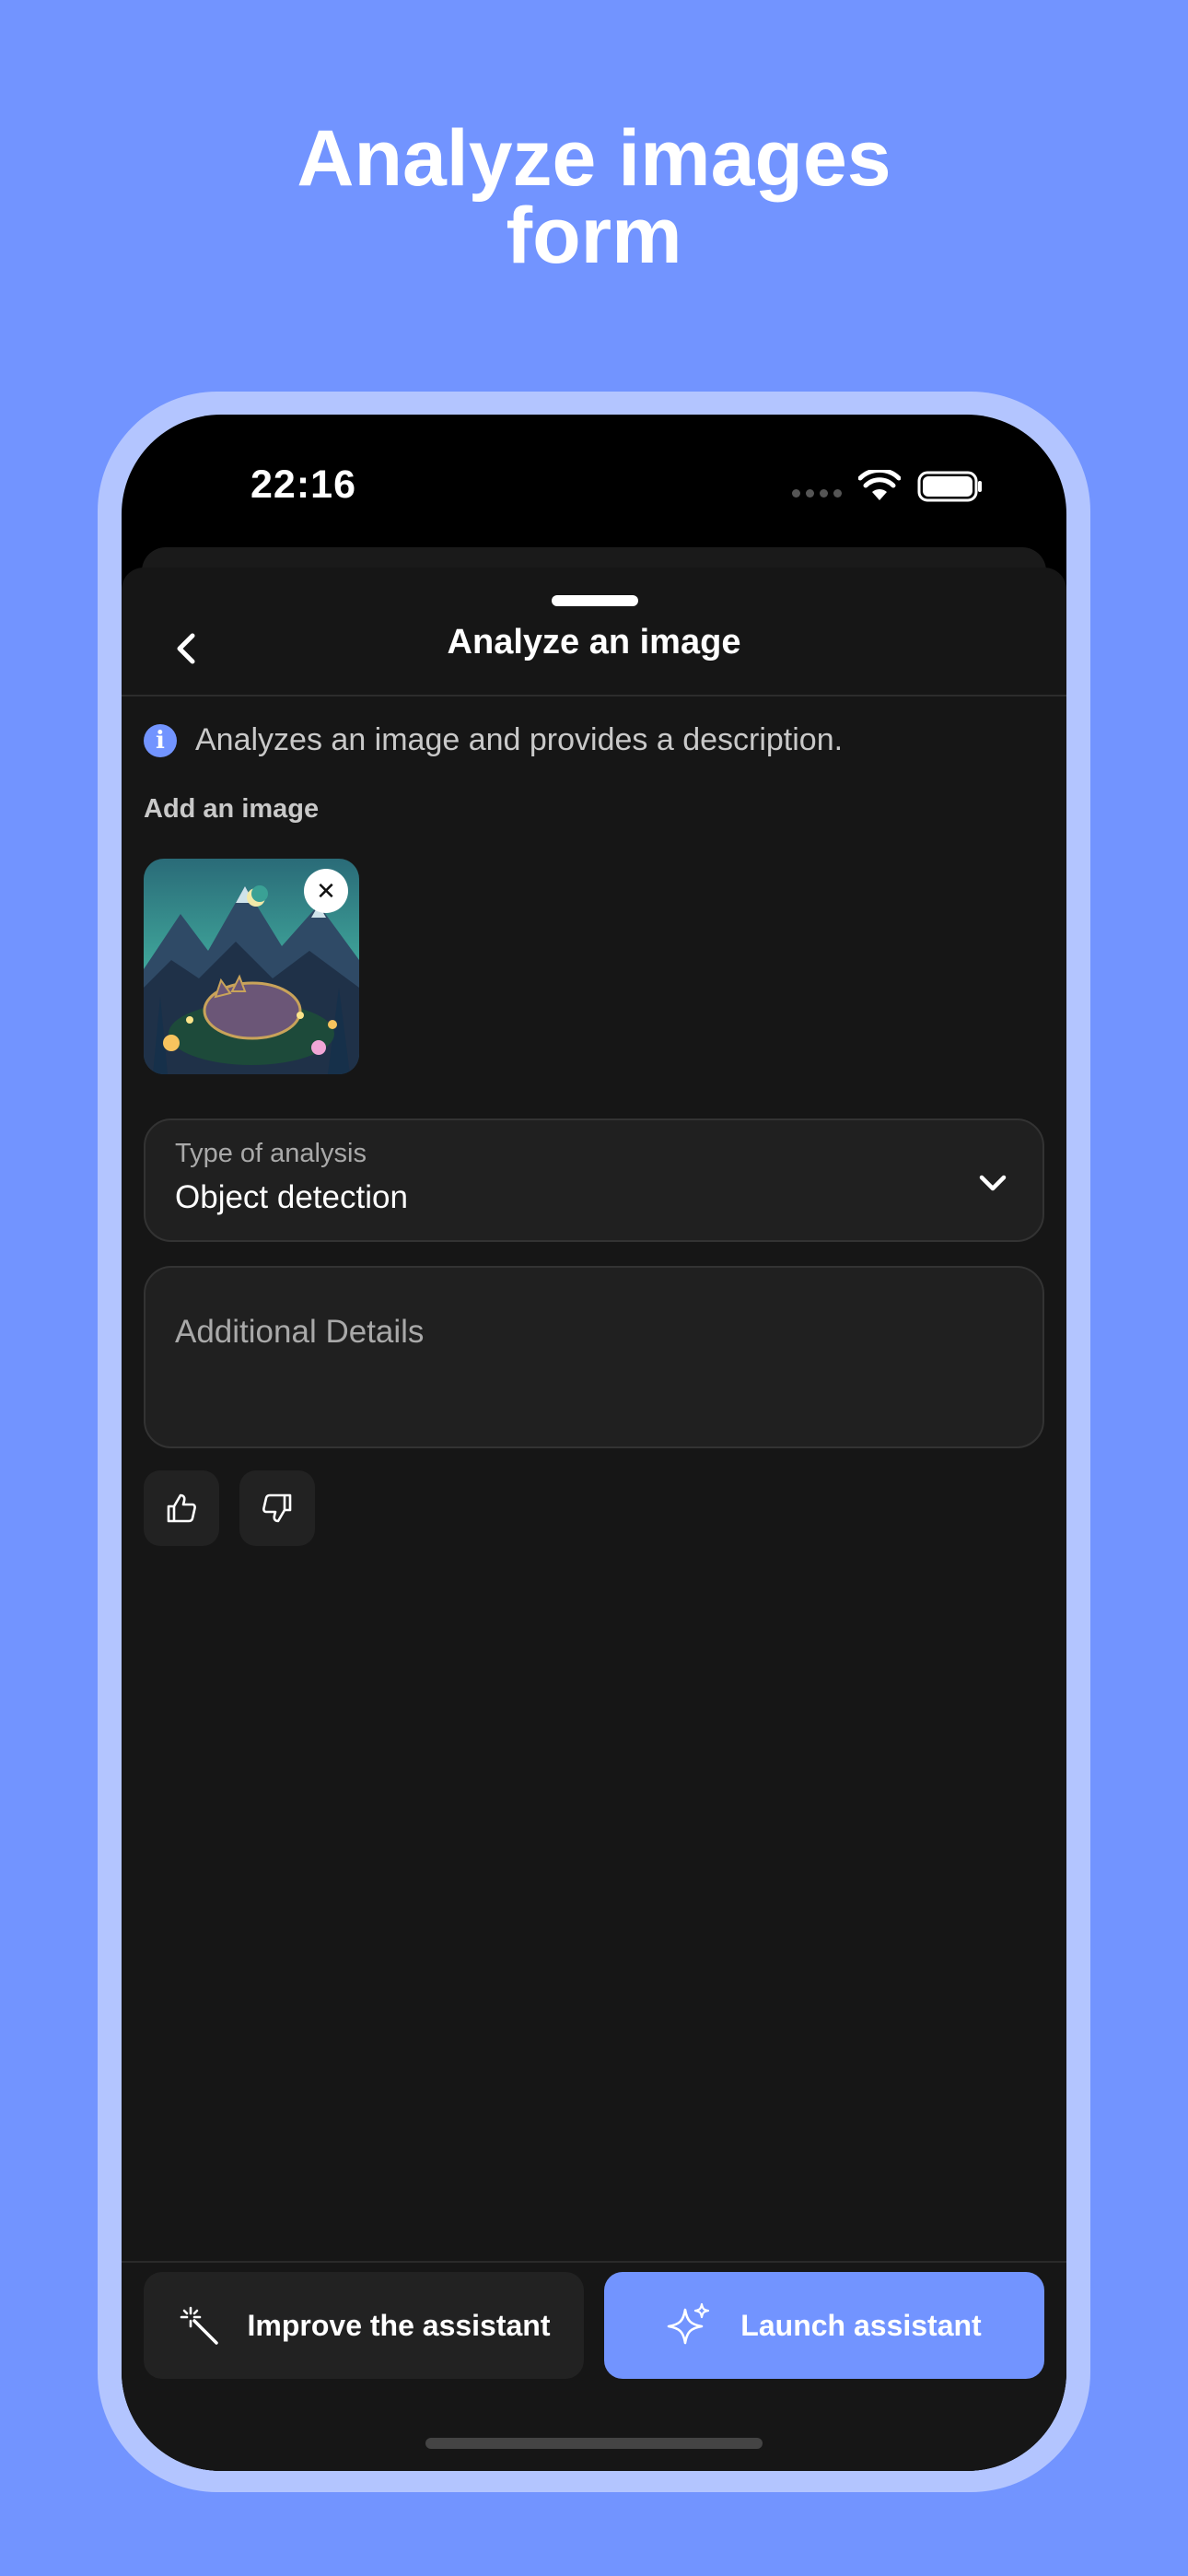  Describe the element at coordinates (399, 2325) in the screenshot. I see `improve-assistant-label: Improve the assistant` at that location.